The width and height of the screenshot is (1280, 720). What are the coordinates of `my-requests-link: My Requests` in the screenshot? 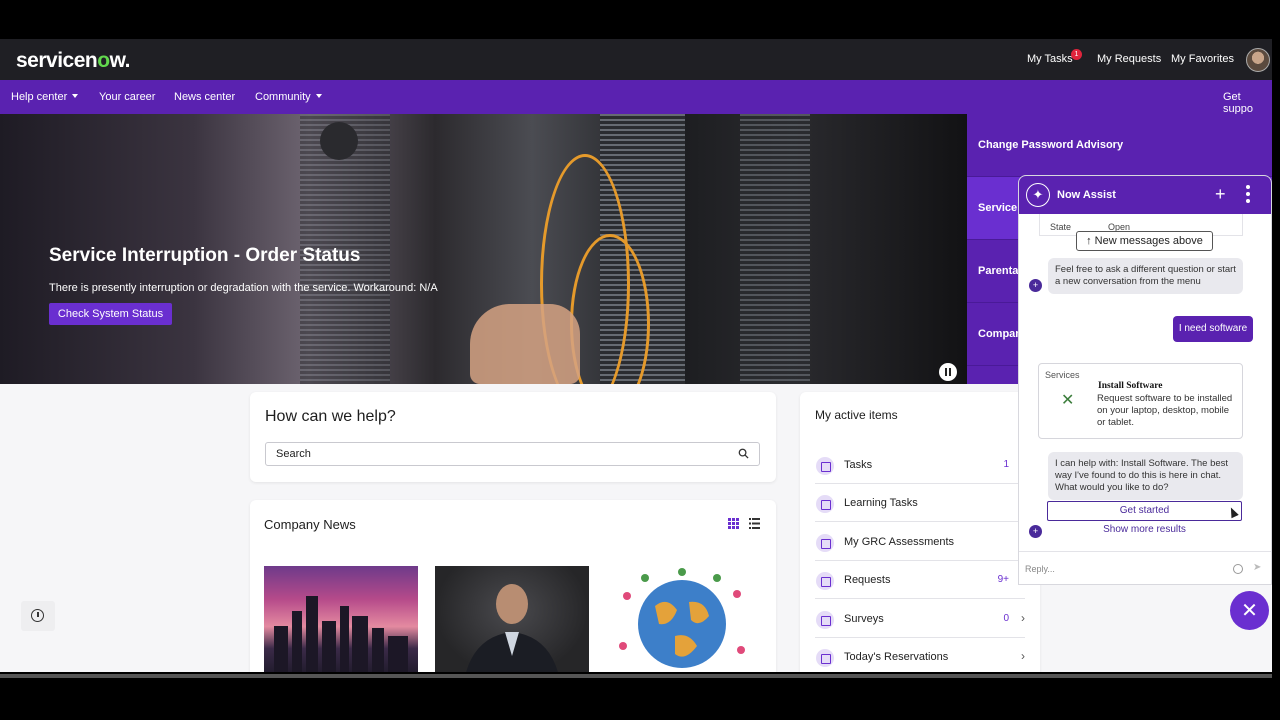 It's located at (1129, 59).